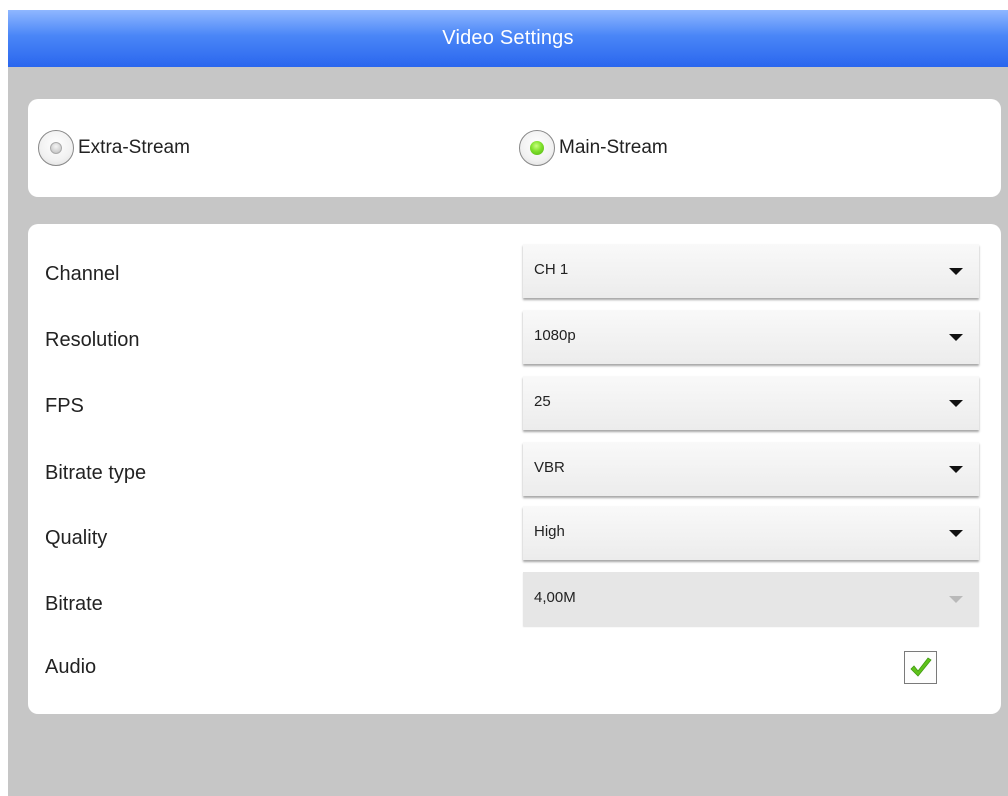 This screenshot has width=1008, height=796. What do you see at coordinates (751, 271) in the screenshot?
I see `channel-dropdown: CH 1` at bounding box center [751, 271].